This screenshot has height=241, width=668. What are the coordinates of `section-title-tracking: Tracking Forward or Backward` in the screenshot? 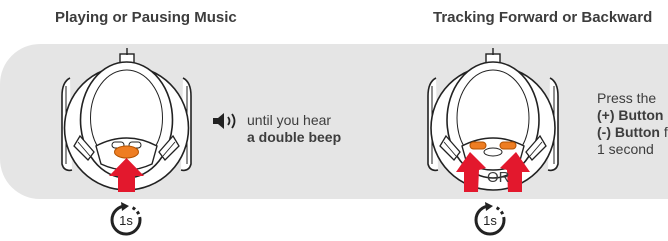 It's located at (543, 17).